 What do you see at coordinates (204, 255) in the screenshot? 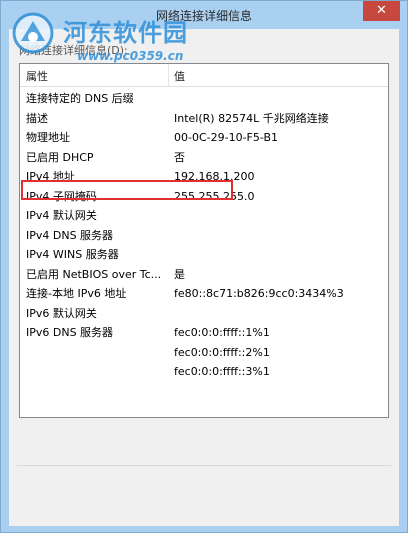
I see `list-row: IPv4 WINS 服务器` at bounding box center [204, 255].